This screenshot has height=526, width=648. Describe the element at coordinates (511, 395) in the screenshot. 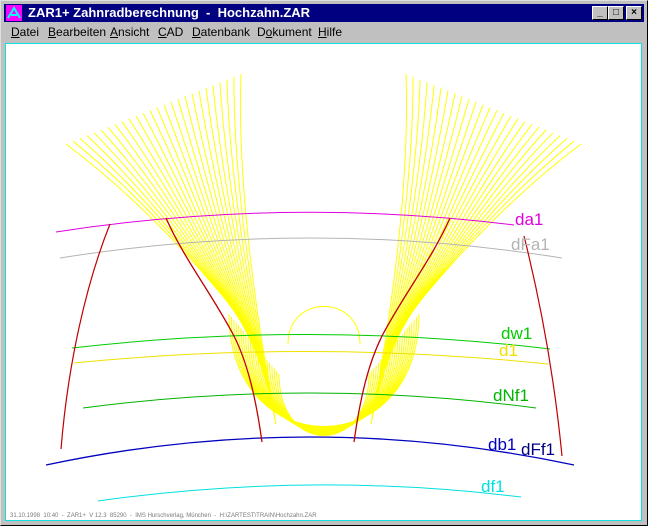

I see `label-dNf1: dNf1` at that location.